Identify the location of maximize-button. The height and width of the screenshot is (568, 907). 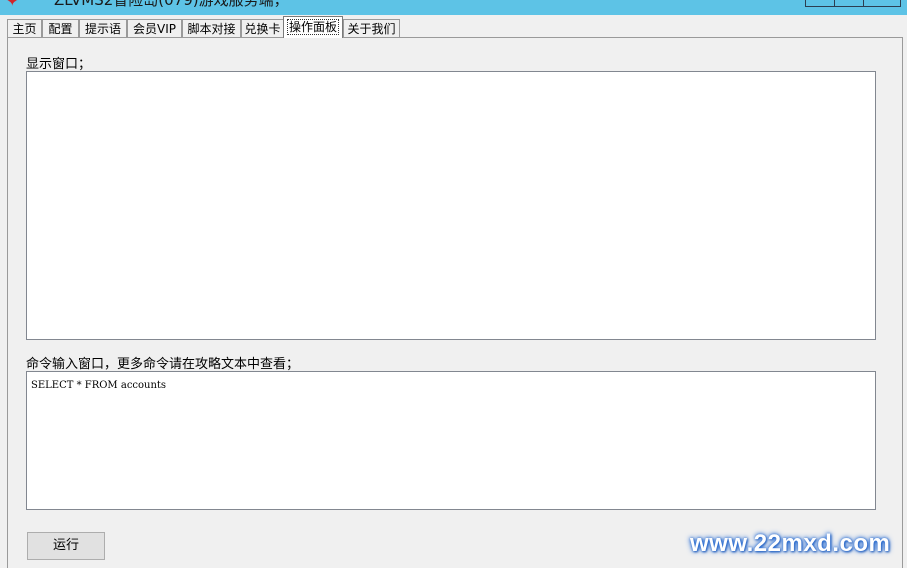
(849, 3).